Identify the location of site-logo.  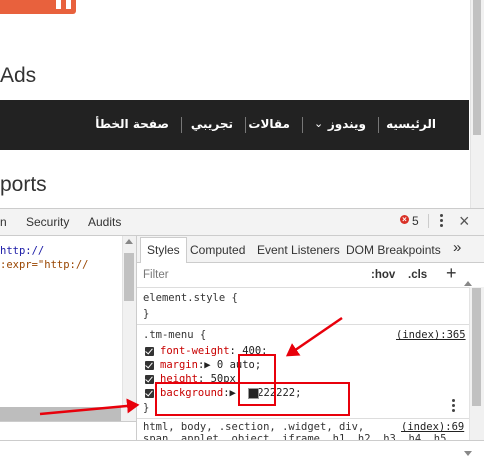
(38, 7).